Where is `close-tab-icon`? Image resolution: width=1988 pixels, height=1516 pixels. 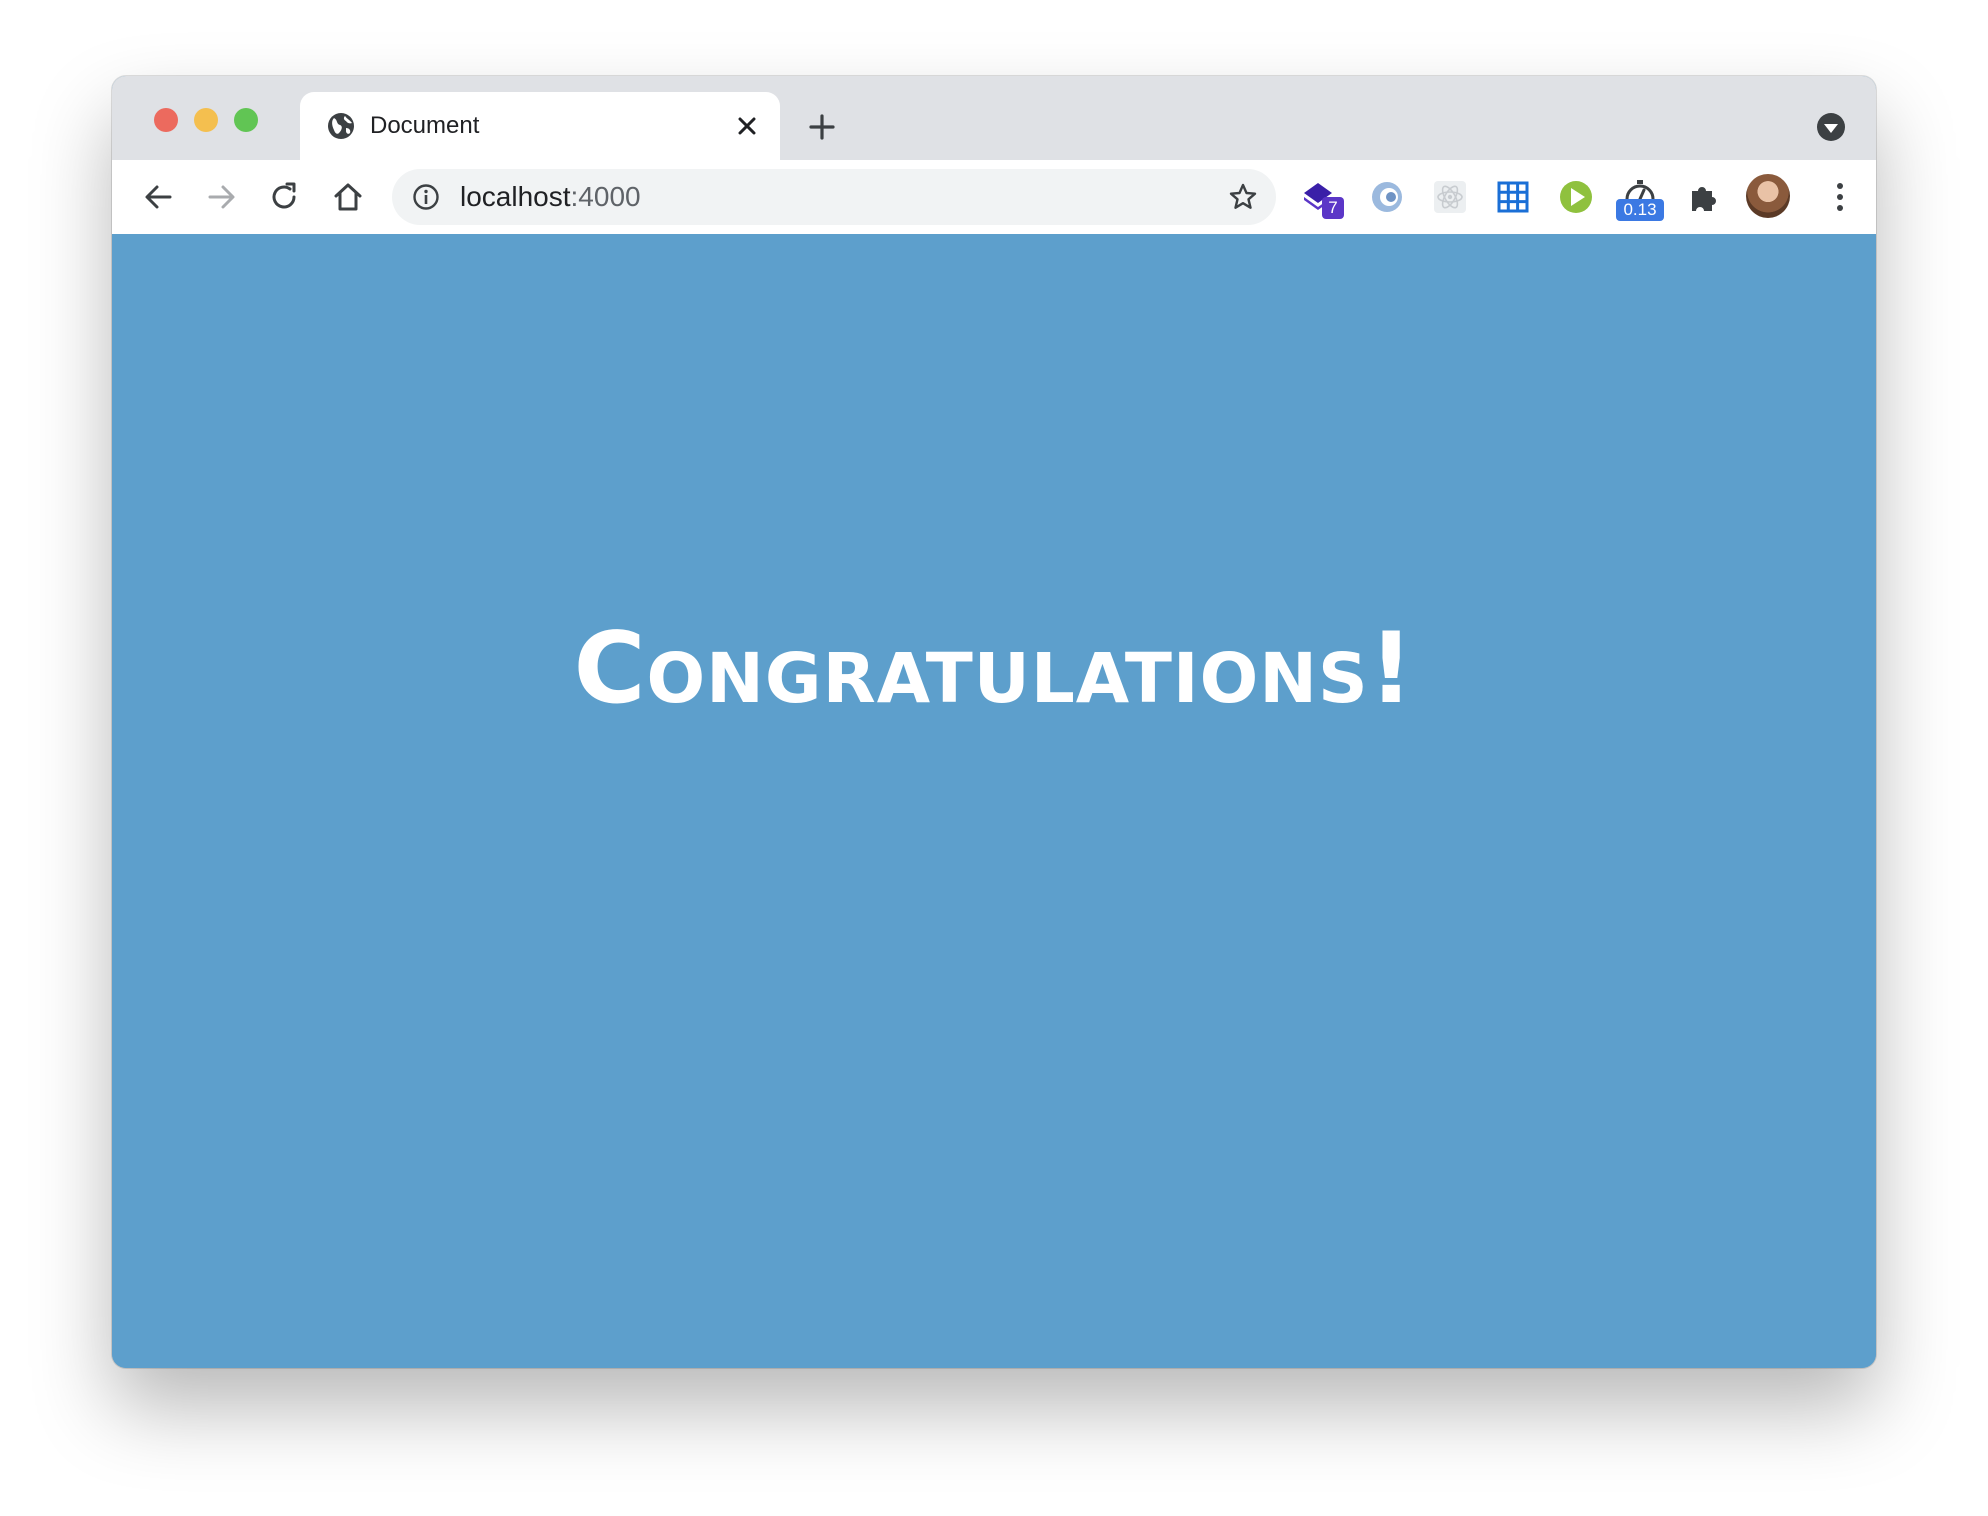
close-tab-icon is located at coordinates (747, 126).